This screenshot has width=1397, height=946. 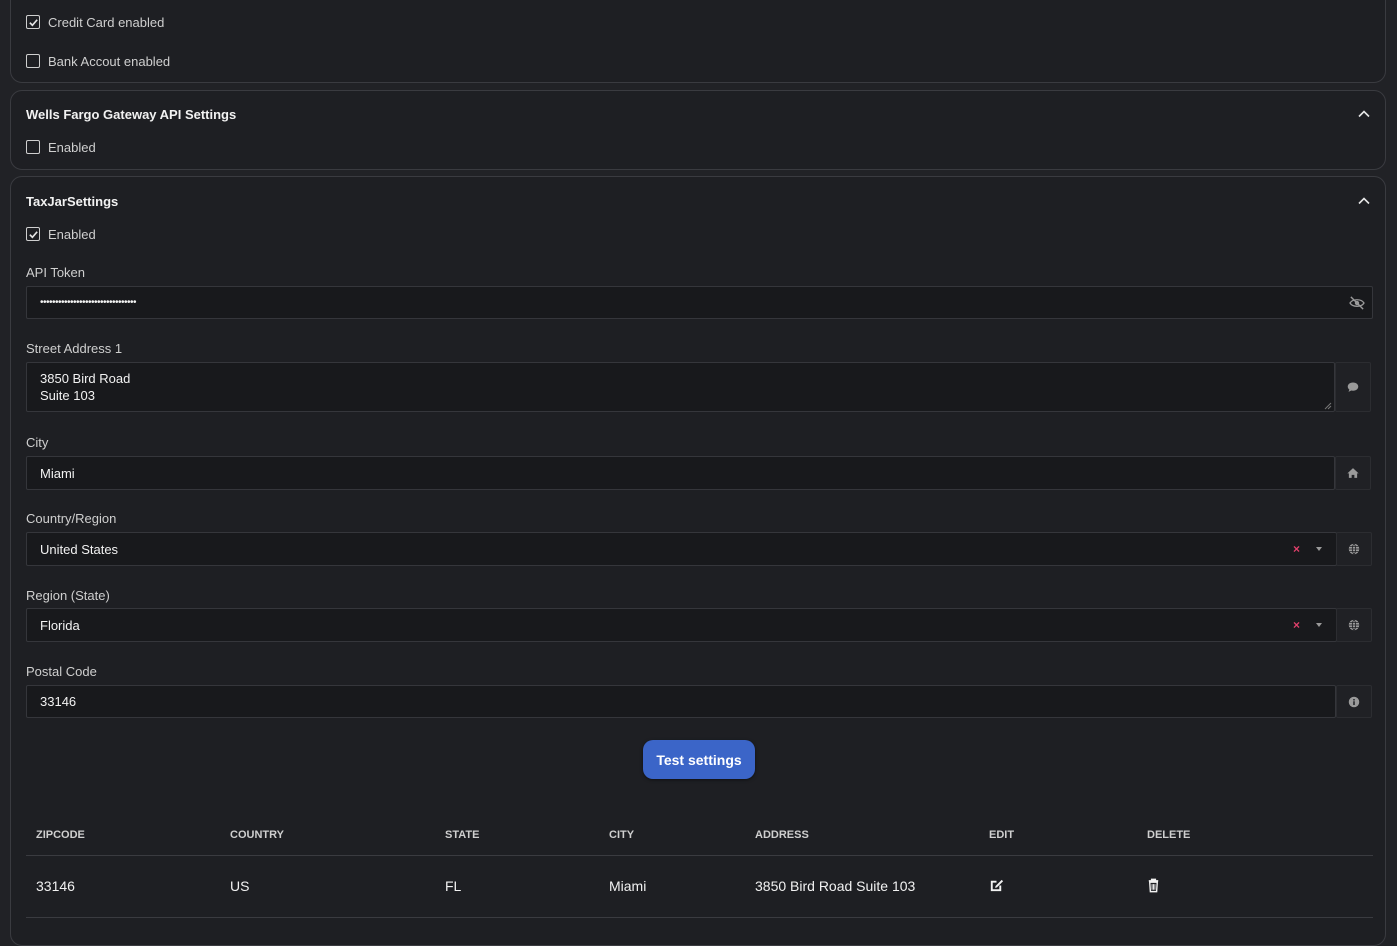 I want to click on country-region-label: Country/Region, so click(x=71, y=518).